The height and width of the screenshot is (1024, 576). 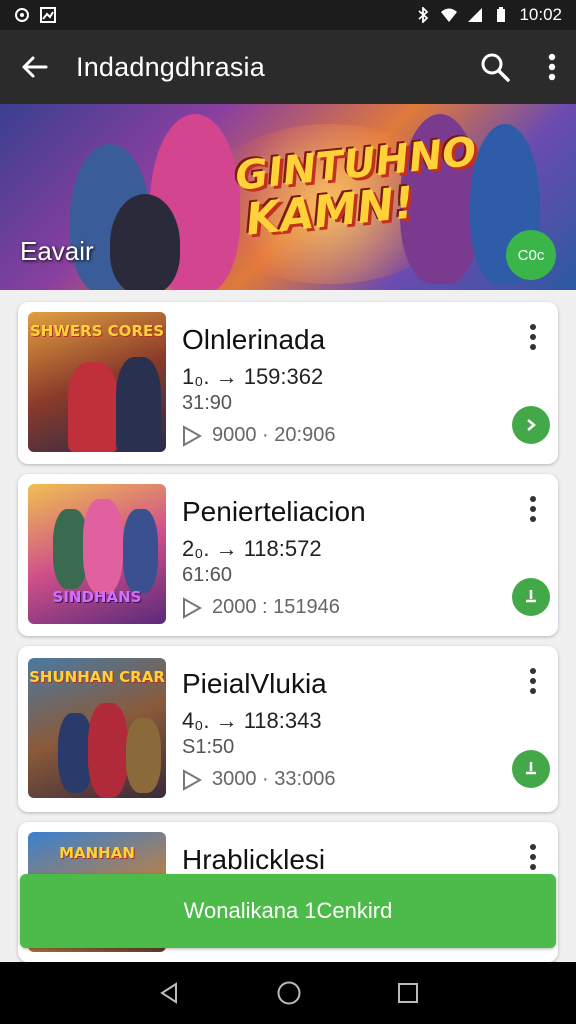 What do you see at coordinates (274, 779) in the screenshot?
I see `item-plays-text: 3000 · 33:006` at bounding box center [274, 779].